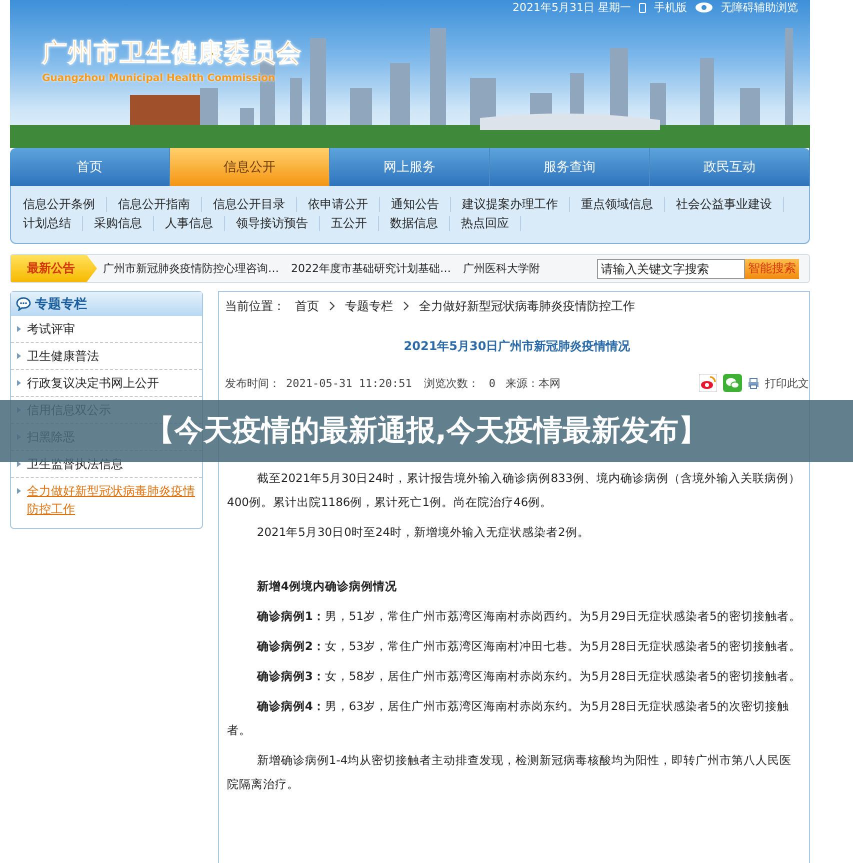 The image size is (853, 863). I want to click on date-text: 2021年5月31日 星期一, so click(571, 7).